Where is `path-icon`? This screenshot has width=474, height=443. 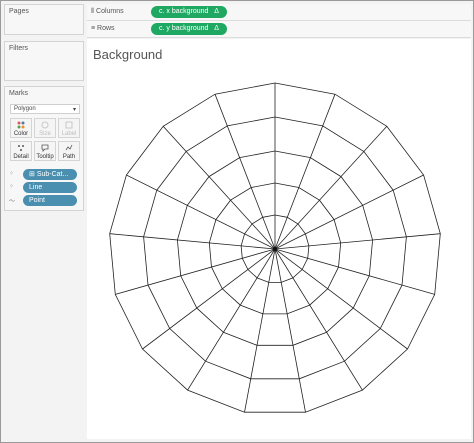
path-icon is located at coordinates (69, 149).